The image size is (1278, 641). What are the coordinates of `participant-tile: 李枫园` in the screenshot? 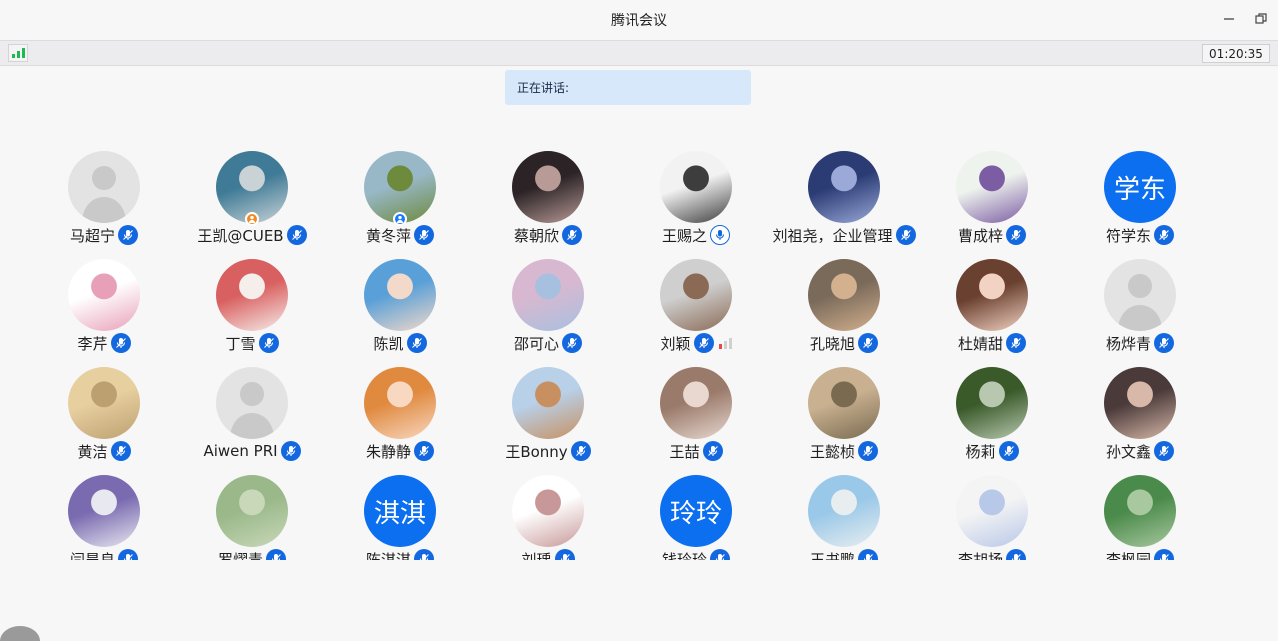 It's located at (1140, 517).